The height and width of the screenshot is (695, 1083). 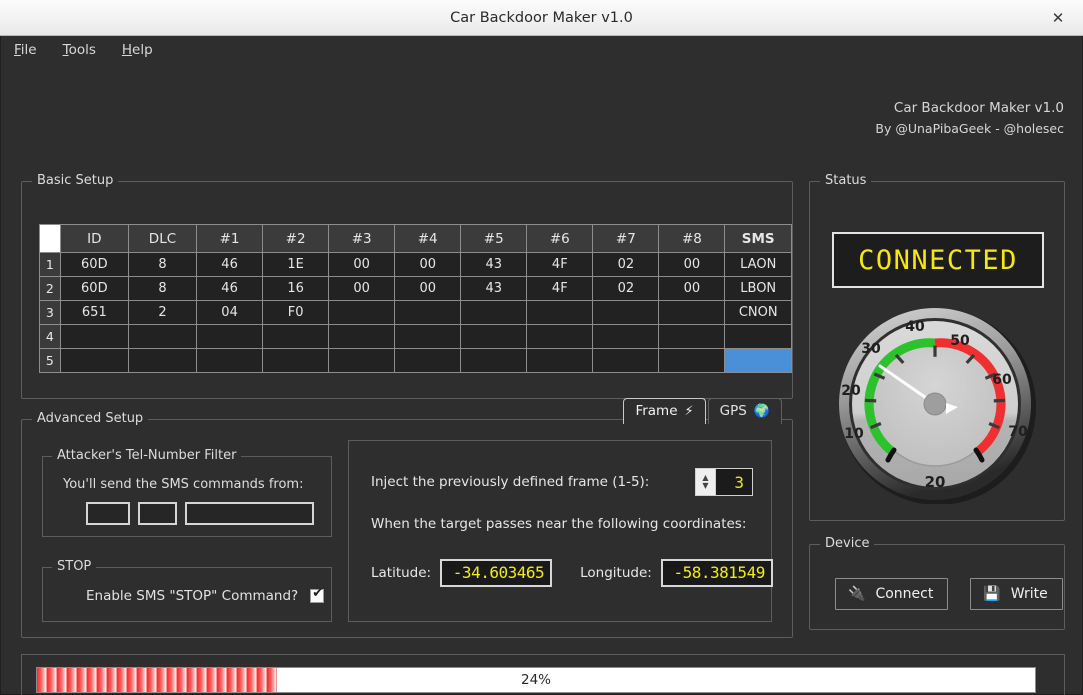 I want to click on cell-r4-b7, so click(x=626, y=336).